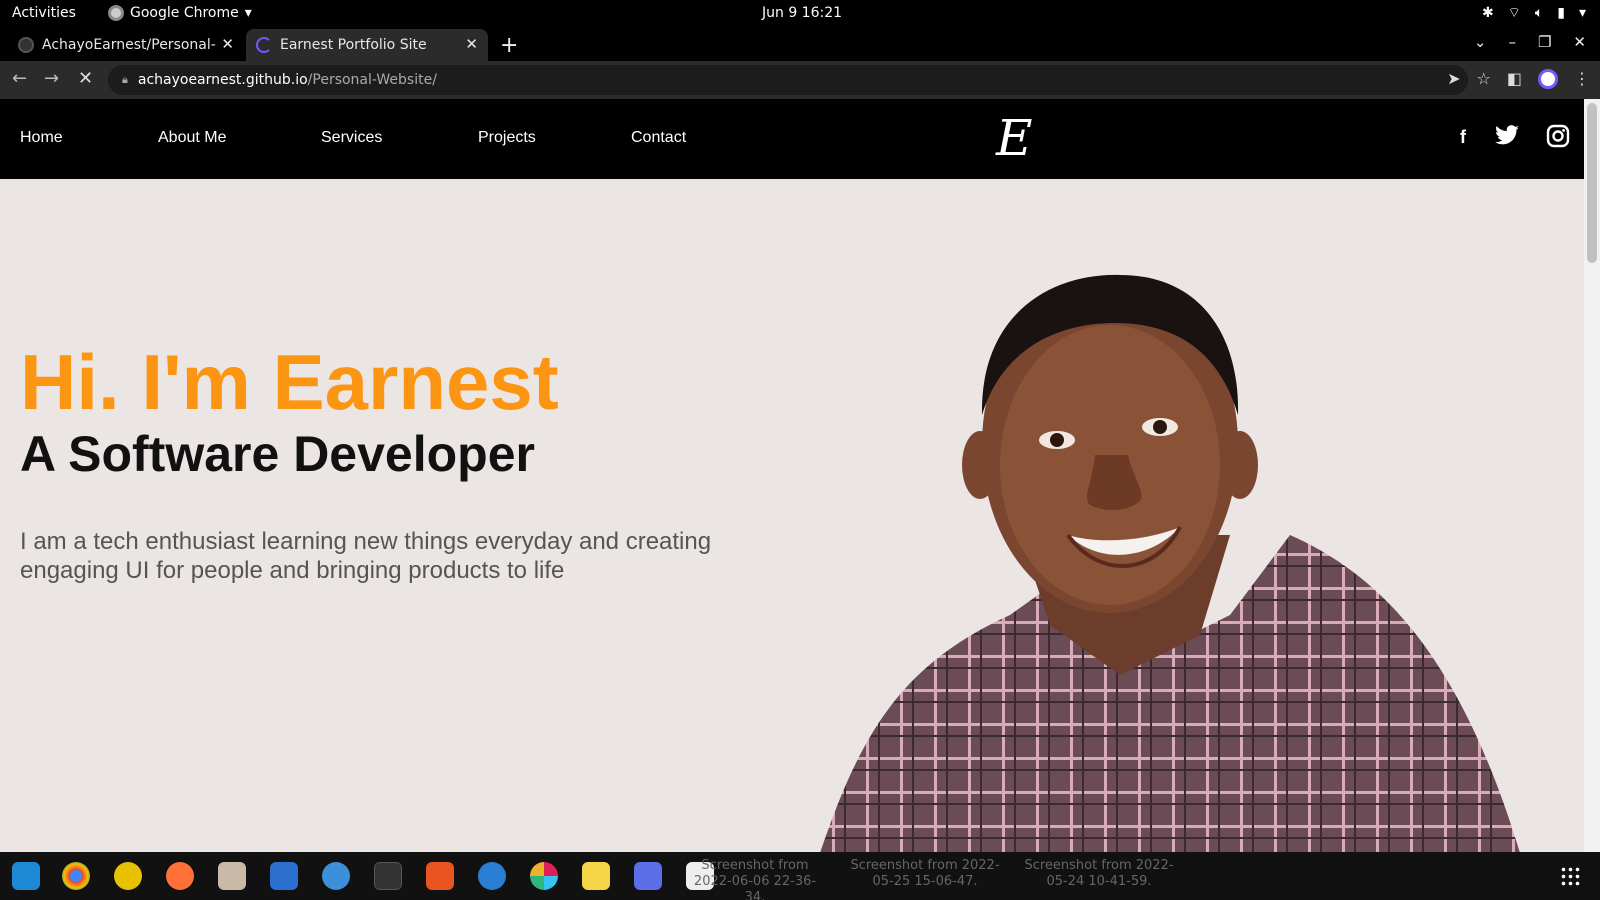 This screenshot has width=1600, height=900. I want to click on url-path: /Personal-Website/, so click(372, 80).